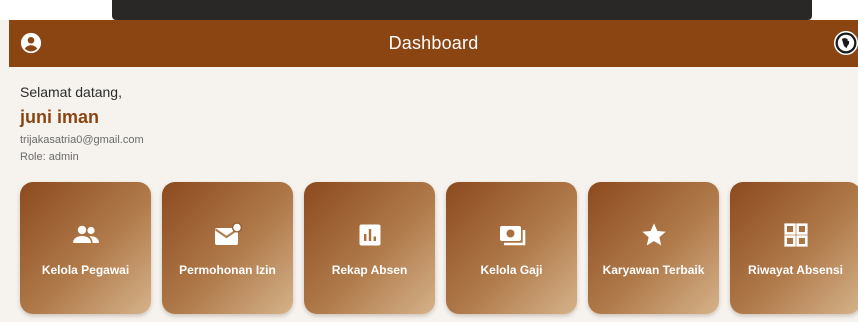 Image resolution: width=858 pixels, height=322 pixels. Describe the element at coordinates (511, 248) in the screenshot. I see `menu-card-kelola-gaji: Kelola Gaji` at that location.